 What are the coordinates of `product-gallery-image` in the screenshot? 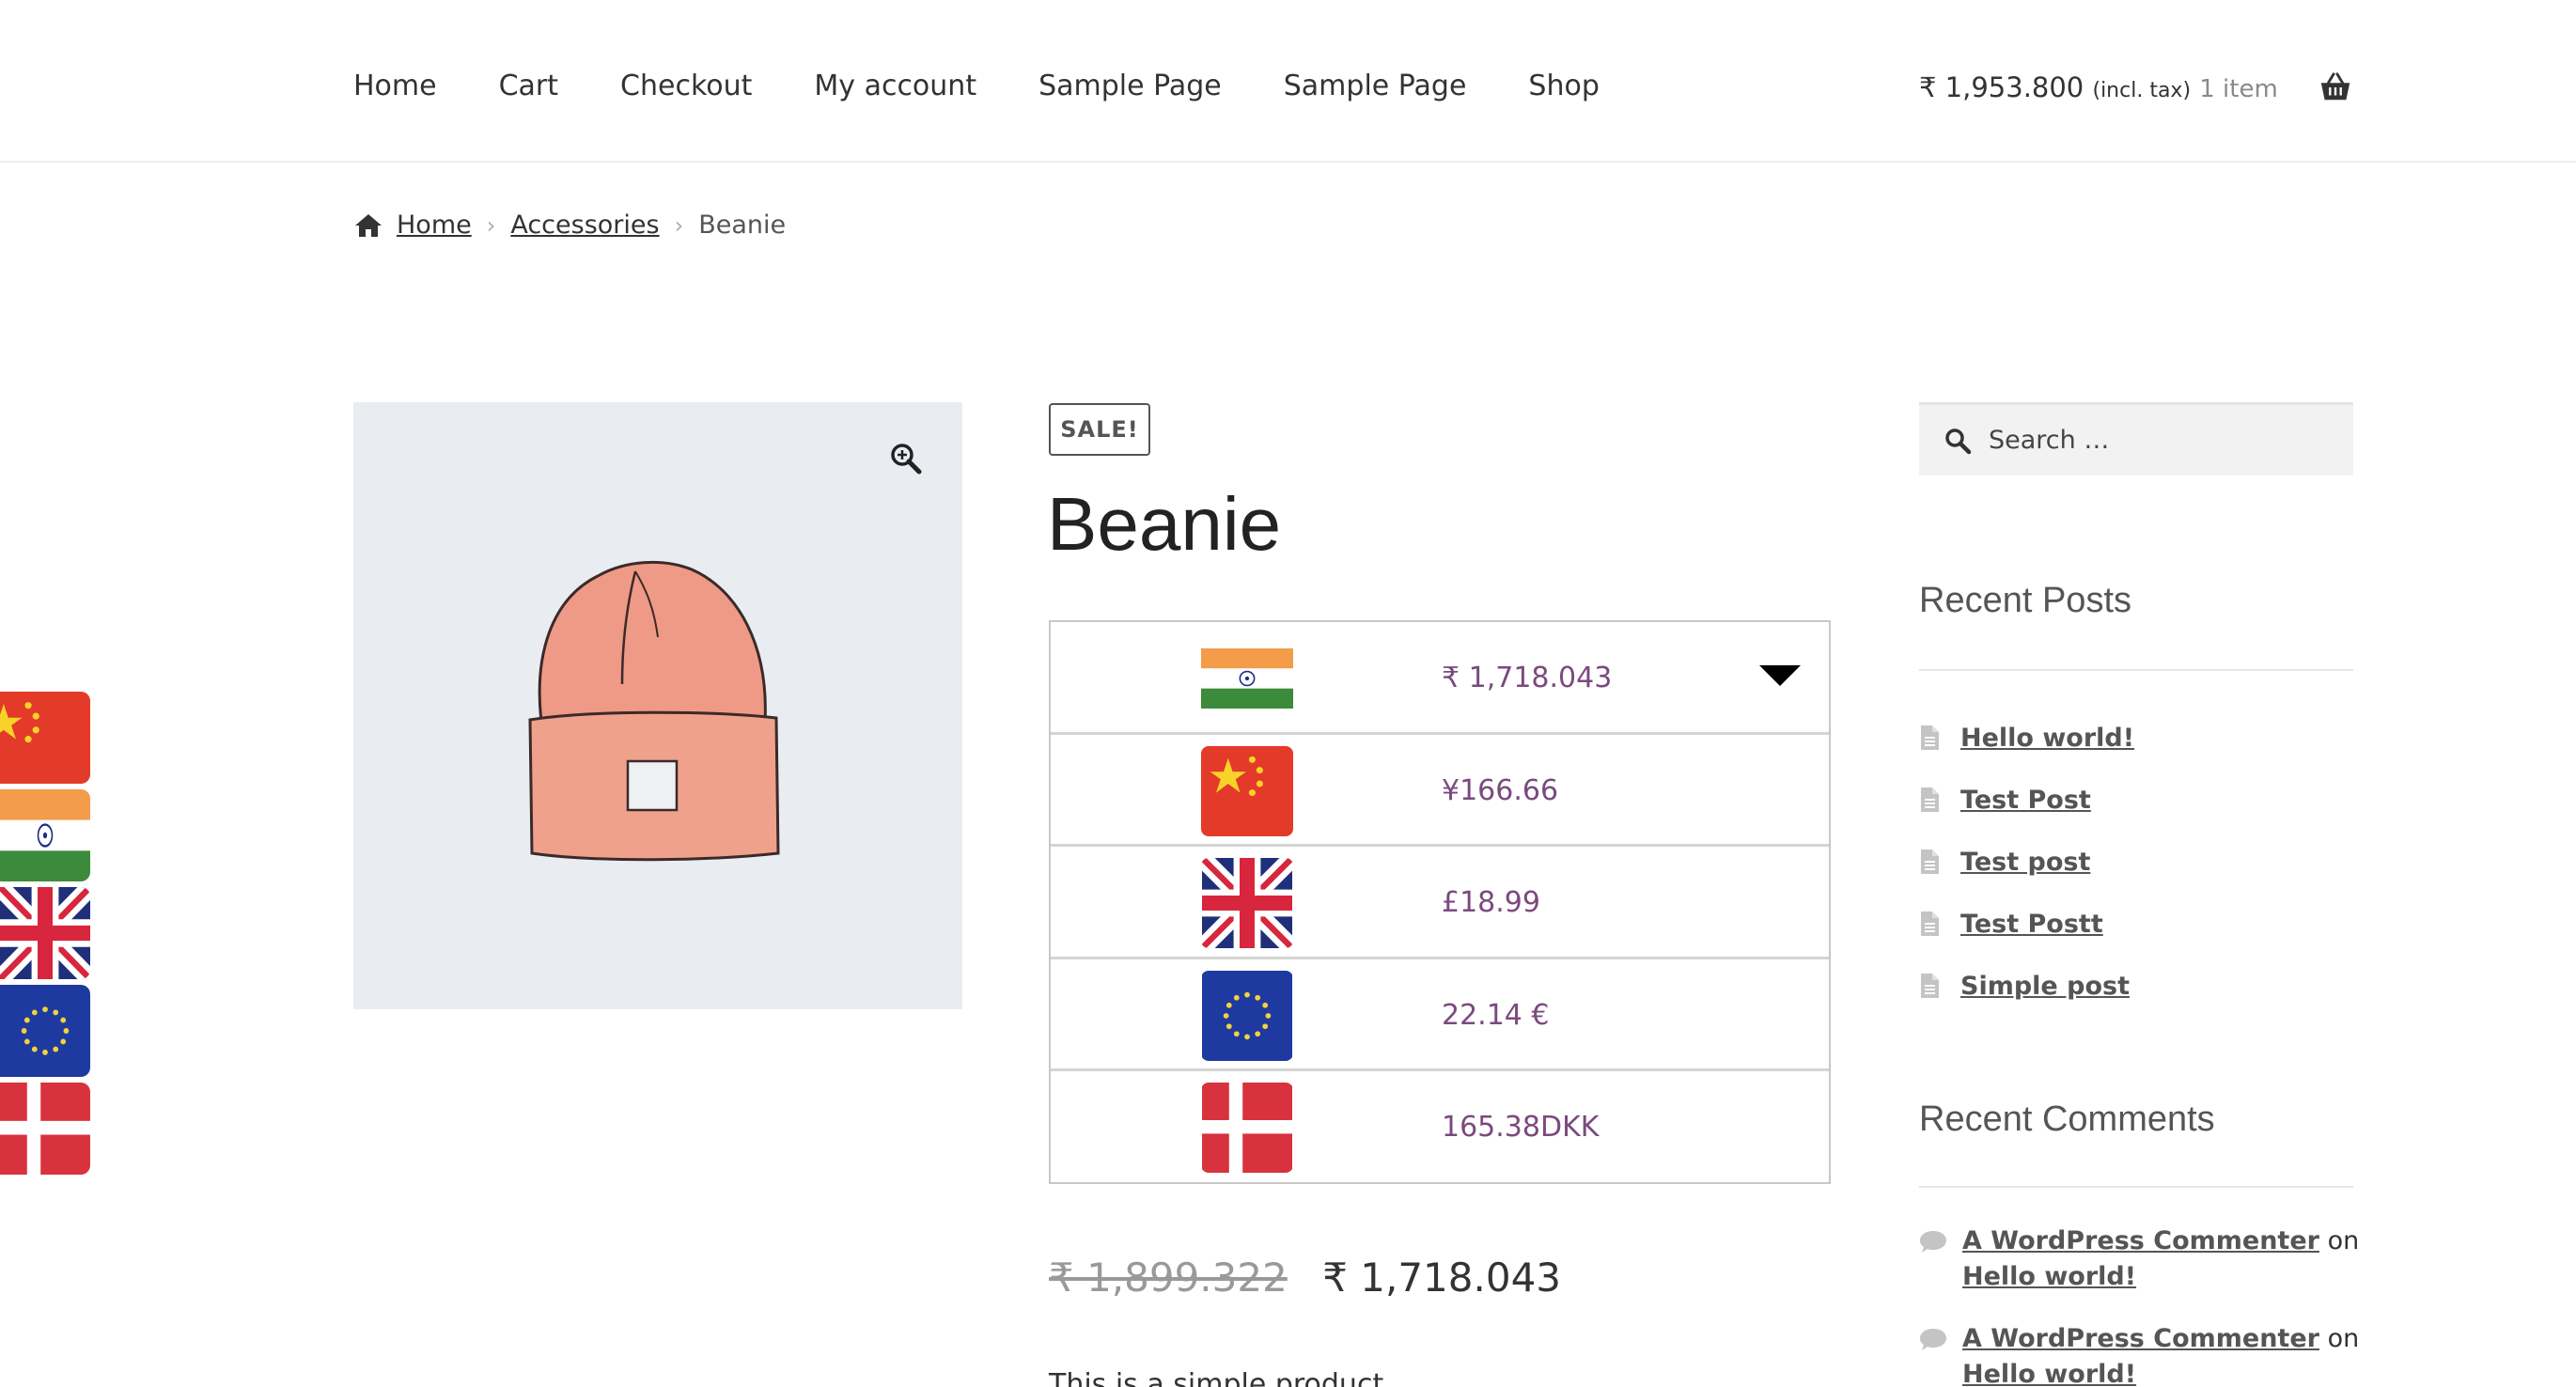 It's located at (657, 705).